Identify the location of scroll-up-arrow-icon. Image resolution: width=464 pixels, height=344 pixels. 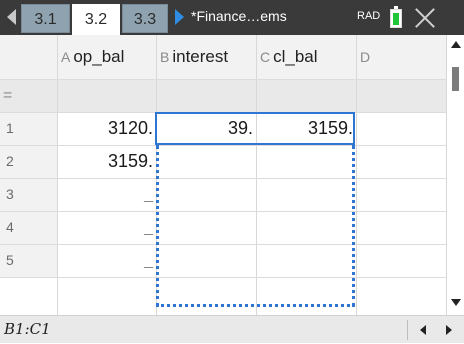
(456, 44).